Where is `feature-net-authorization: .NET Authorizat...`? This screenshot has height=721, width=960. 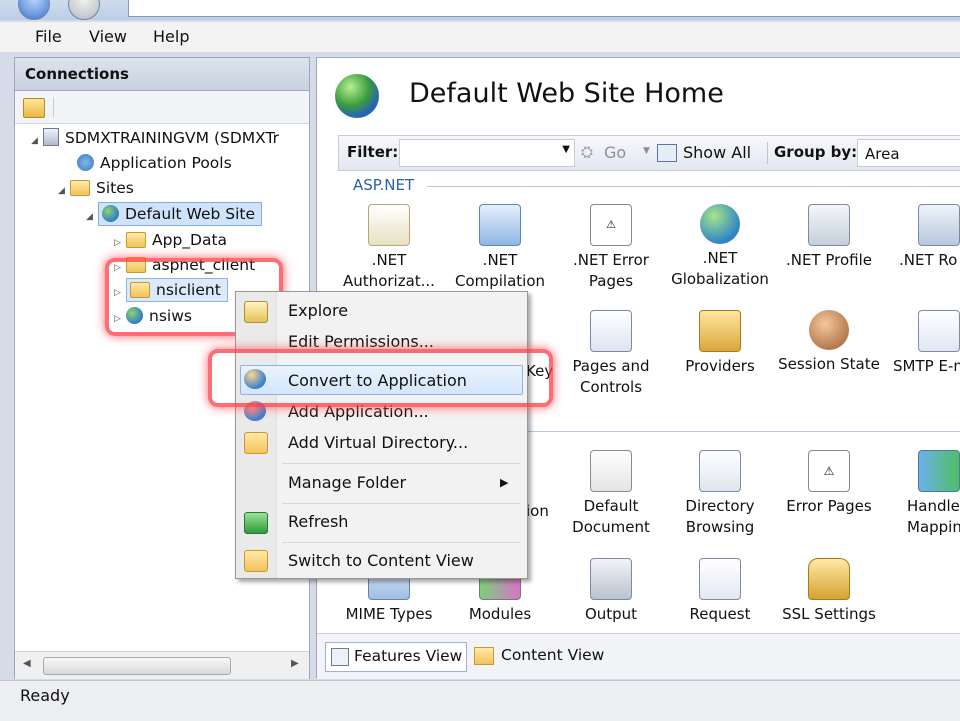 feature-net-authorization: .NET Authorizat... is located at coordinates (389, 248).